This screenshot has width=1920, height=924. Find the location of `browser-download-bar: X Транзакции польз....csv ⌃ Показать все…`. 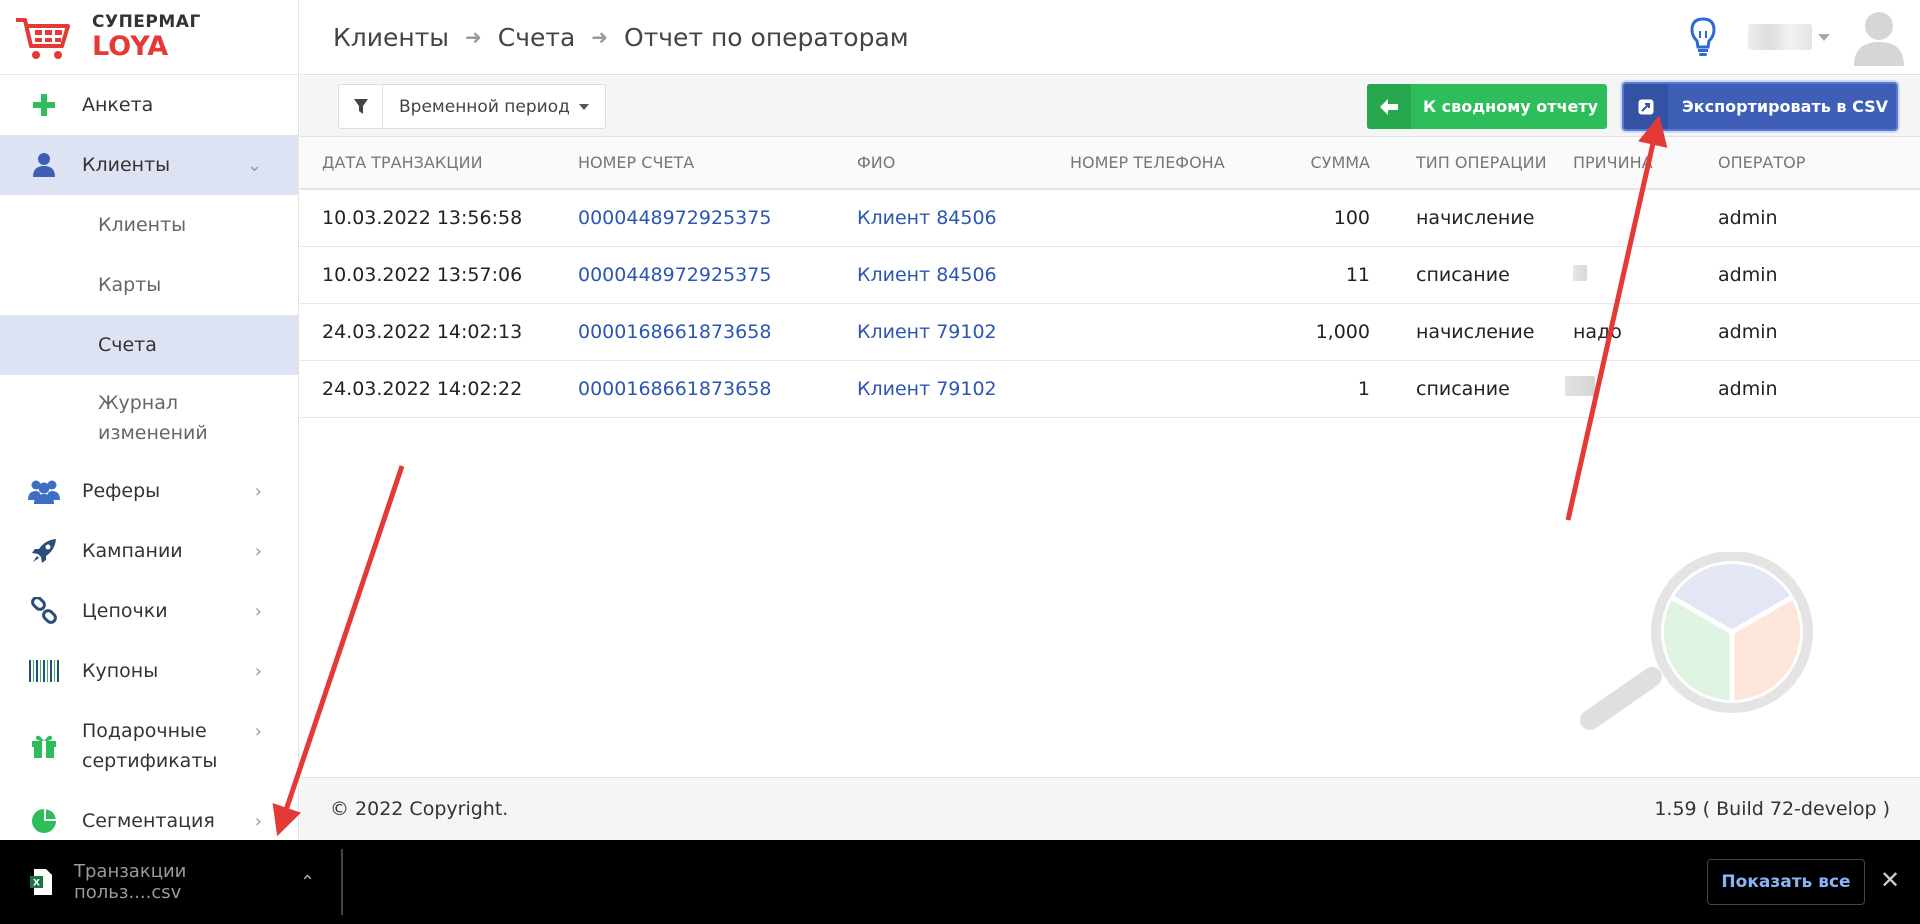

browser-download-bar: X Транзакции польз....csv ⌃ Показать все… is located at coordinates (960, 882).